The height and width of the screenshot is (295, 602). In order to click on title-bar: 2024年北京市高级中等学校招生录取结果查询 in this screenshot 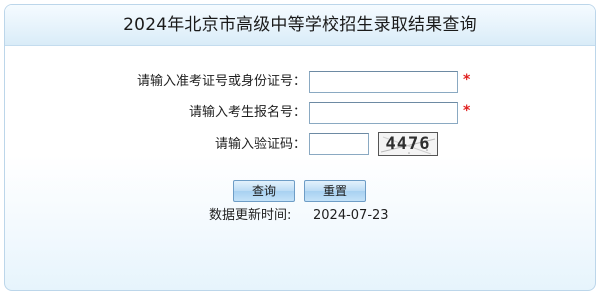, I will do `click(300, 25)`.